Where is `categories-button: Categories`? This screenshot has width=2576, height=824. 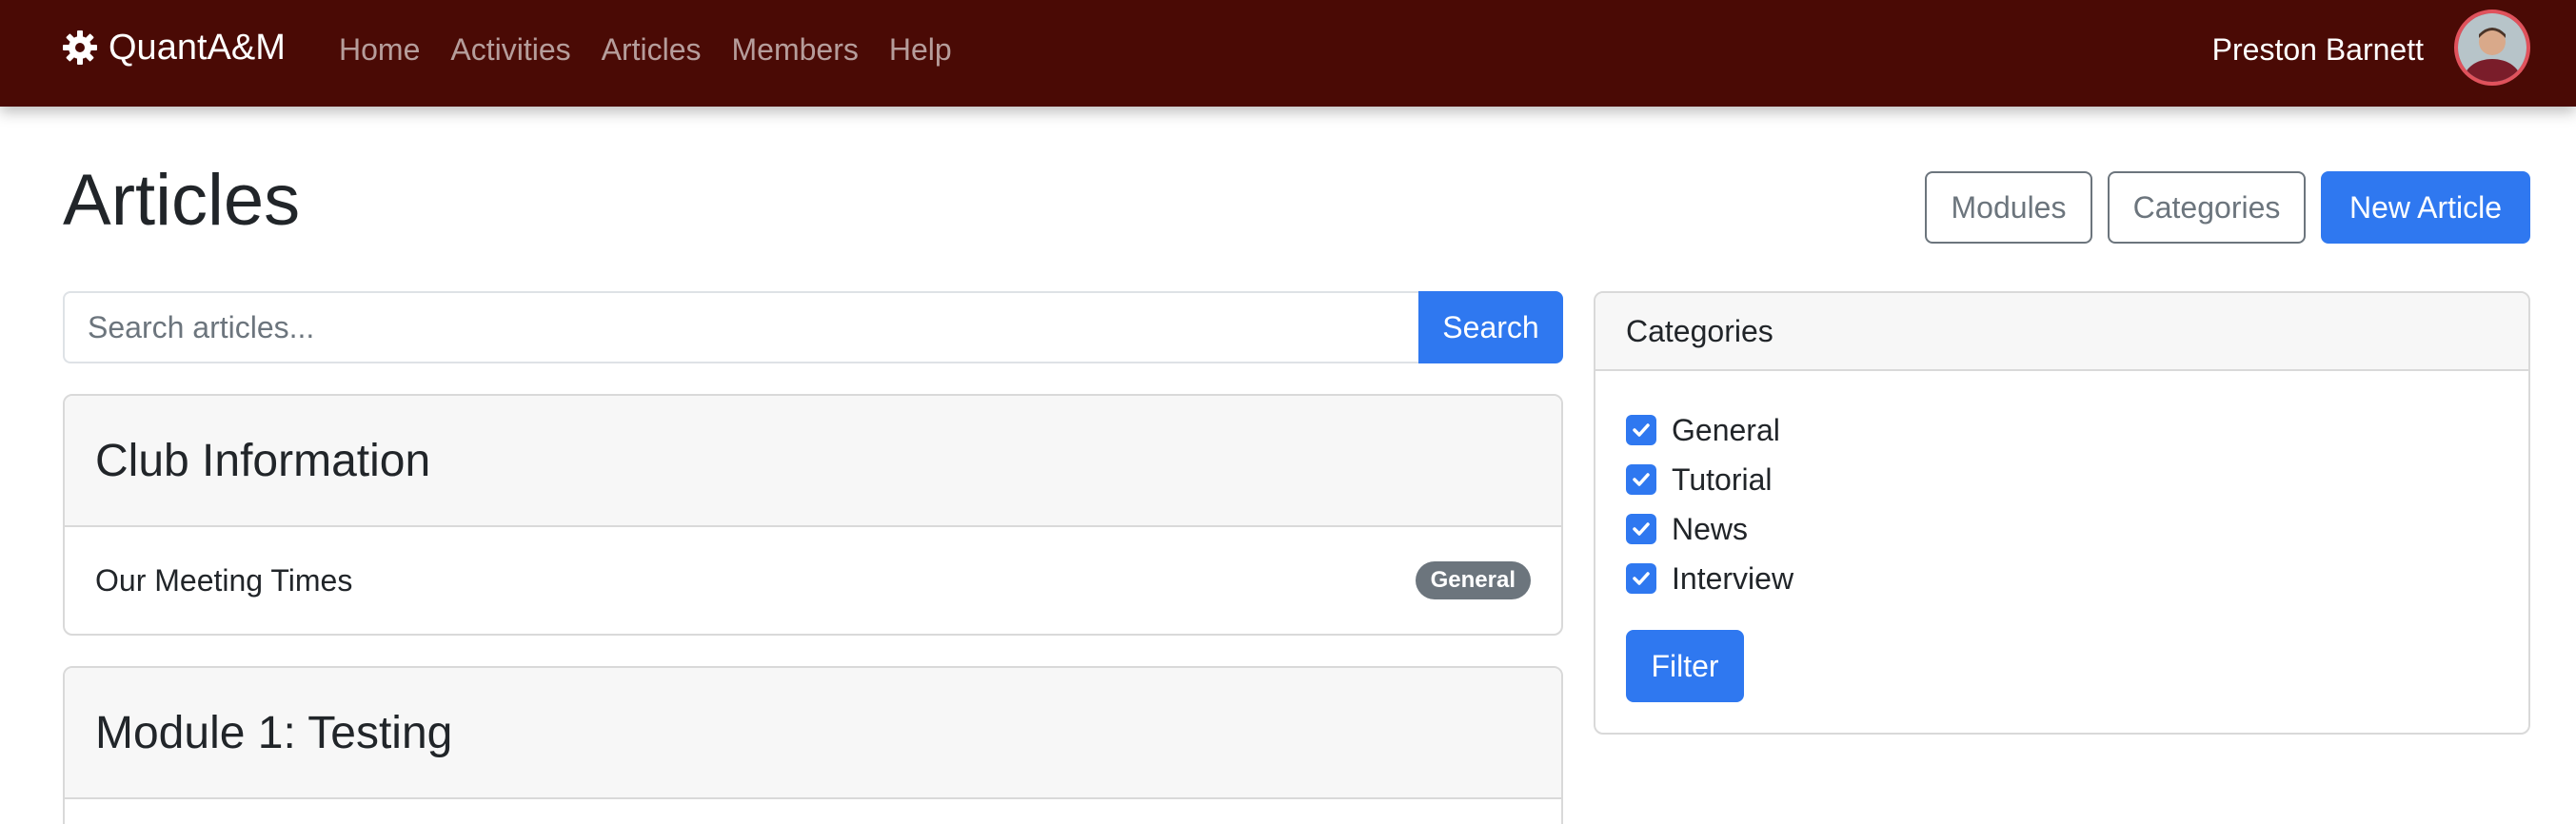 categories-button: Categories is located at coordinates (2207, 207).